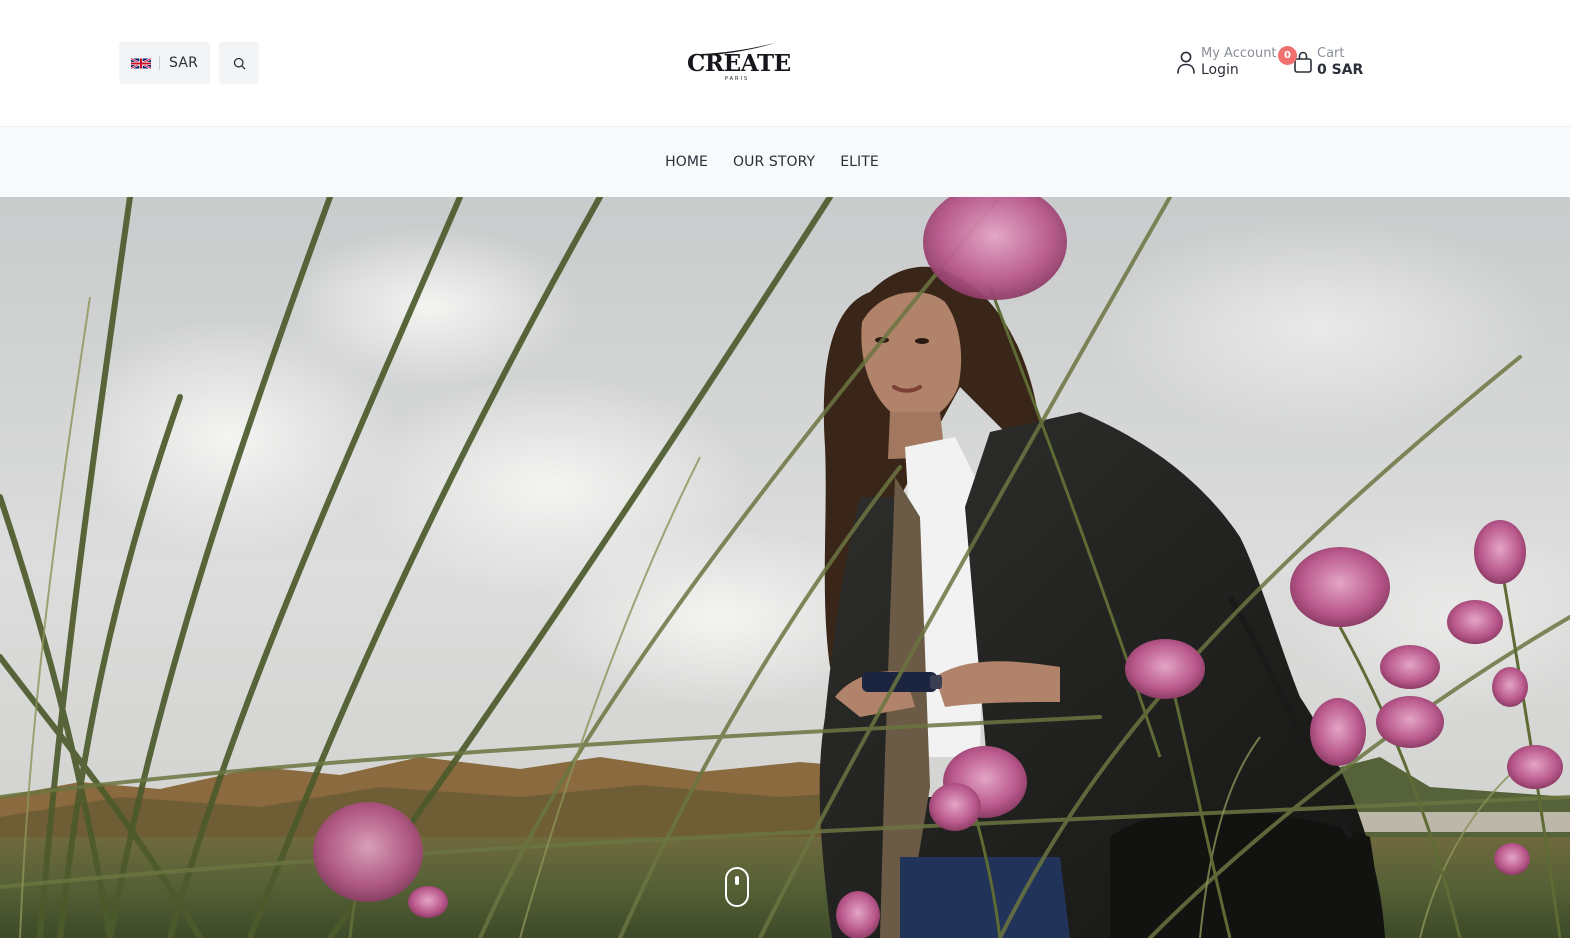 This screenshot has height=938, width=1570. I want to click on nav-item-home: HOME, so click(686, 162).